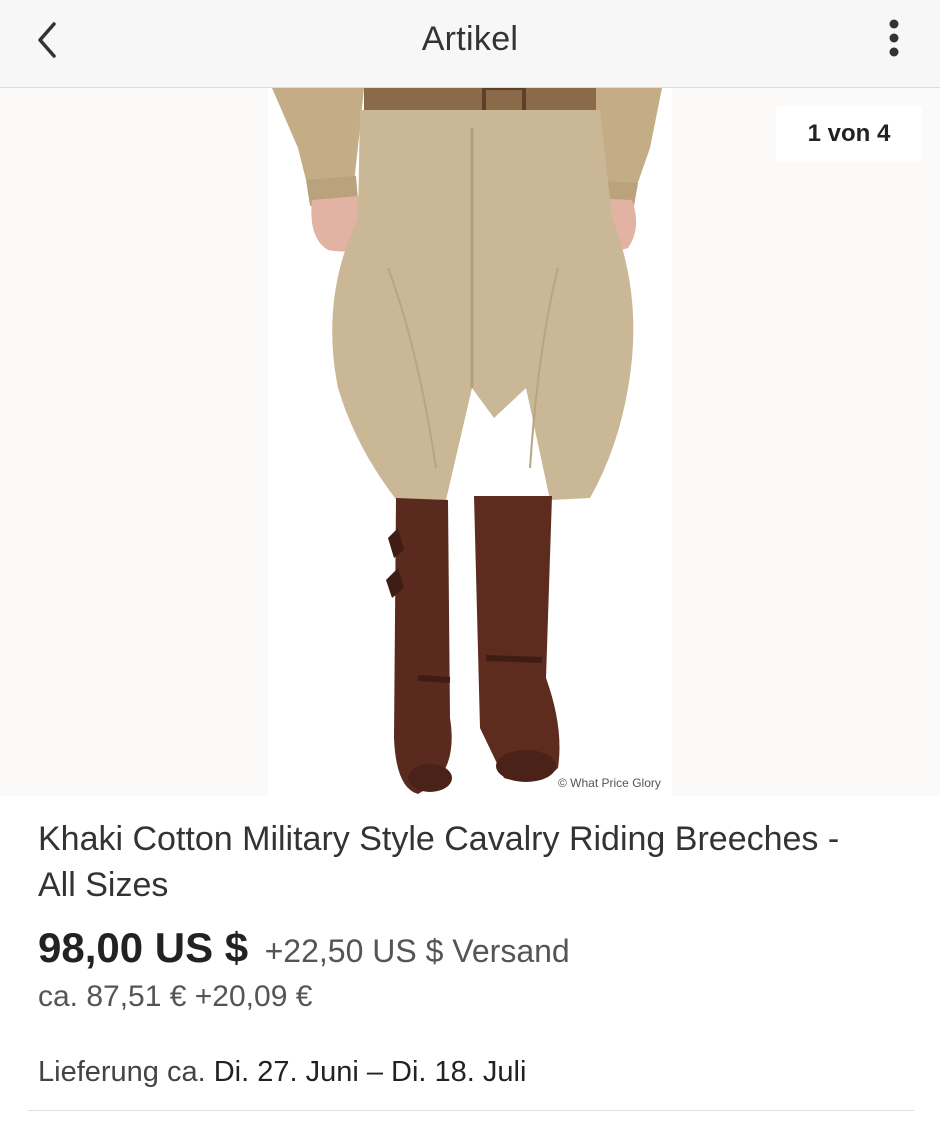 This screenshot has width=940, height=1123. Describe the element at coordinates (849, 134) in the screenshot. I see `image-counter: 1 von 4` at that location.